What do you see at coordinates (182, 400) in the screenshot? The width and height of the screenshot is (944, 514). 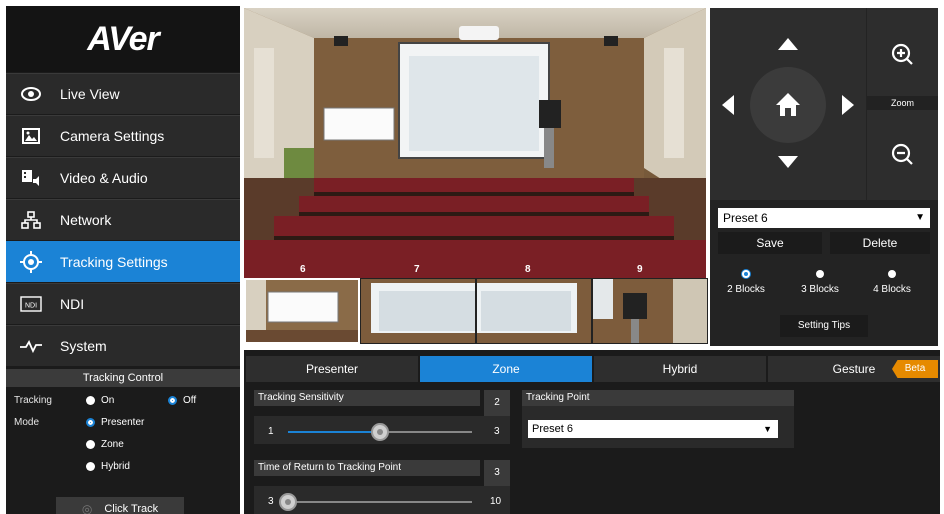 I see `tracking-off-radio: Off` at bounding box center [182, 400].